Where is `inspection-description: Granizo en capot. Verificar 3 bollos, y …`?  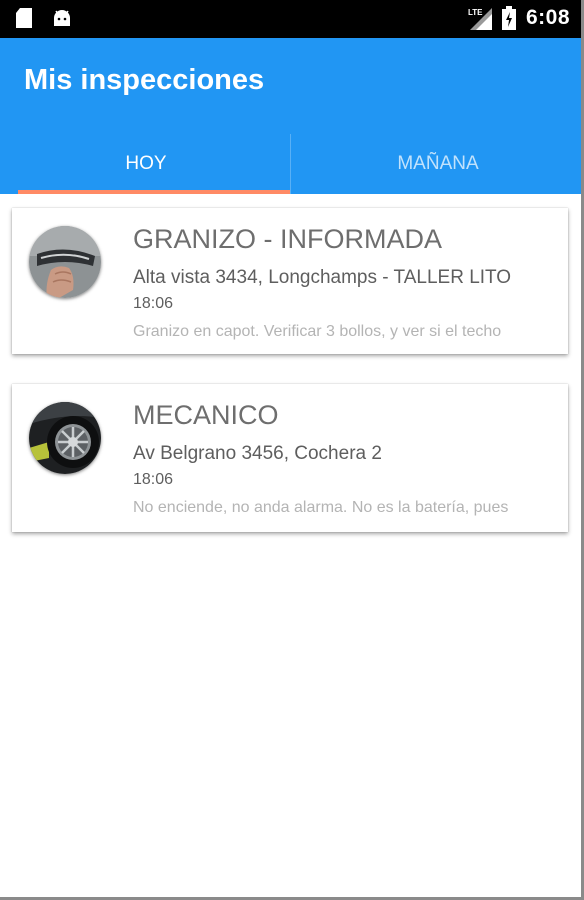
inspection-description: Granizo en capot. Verificar 3 bollos, y … is located at coordinates (317, 331).